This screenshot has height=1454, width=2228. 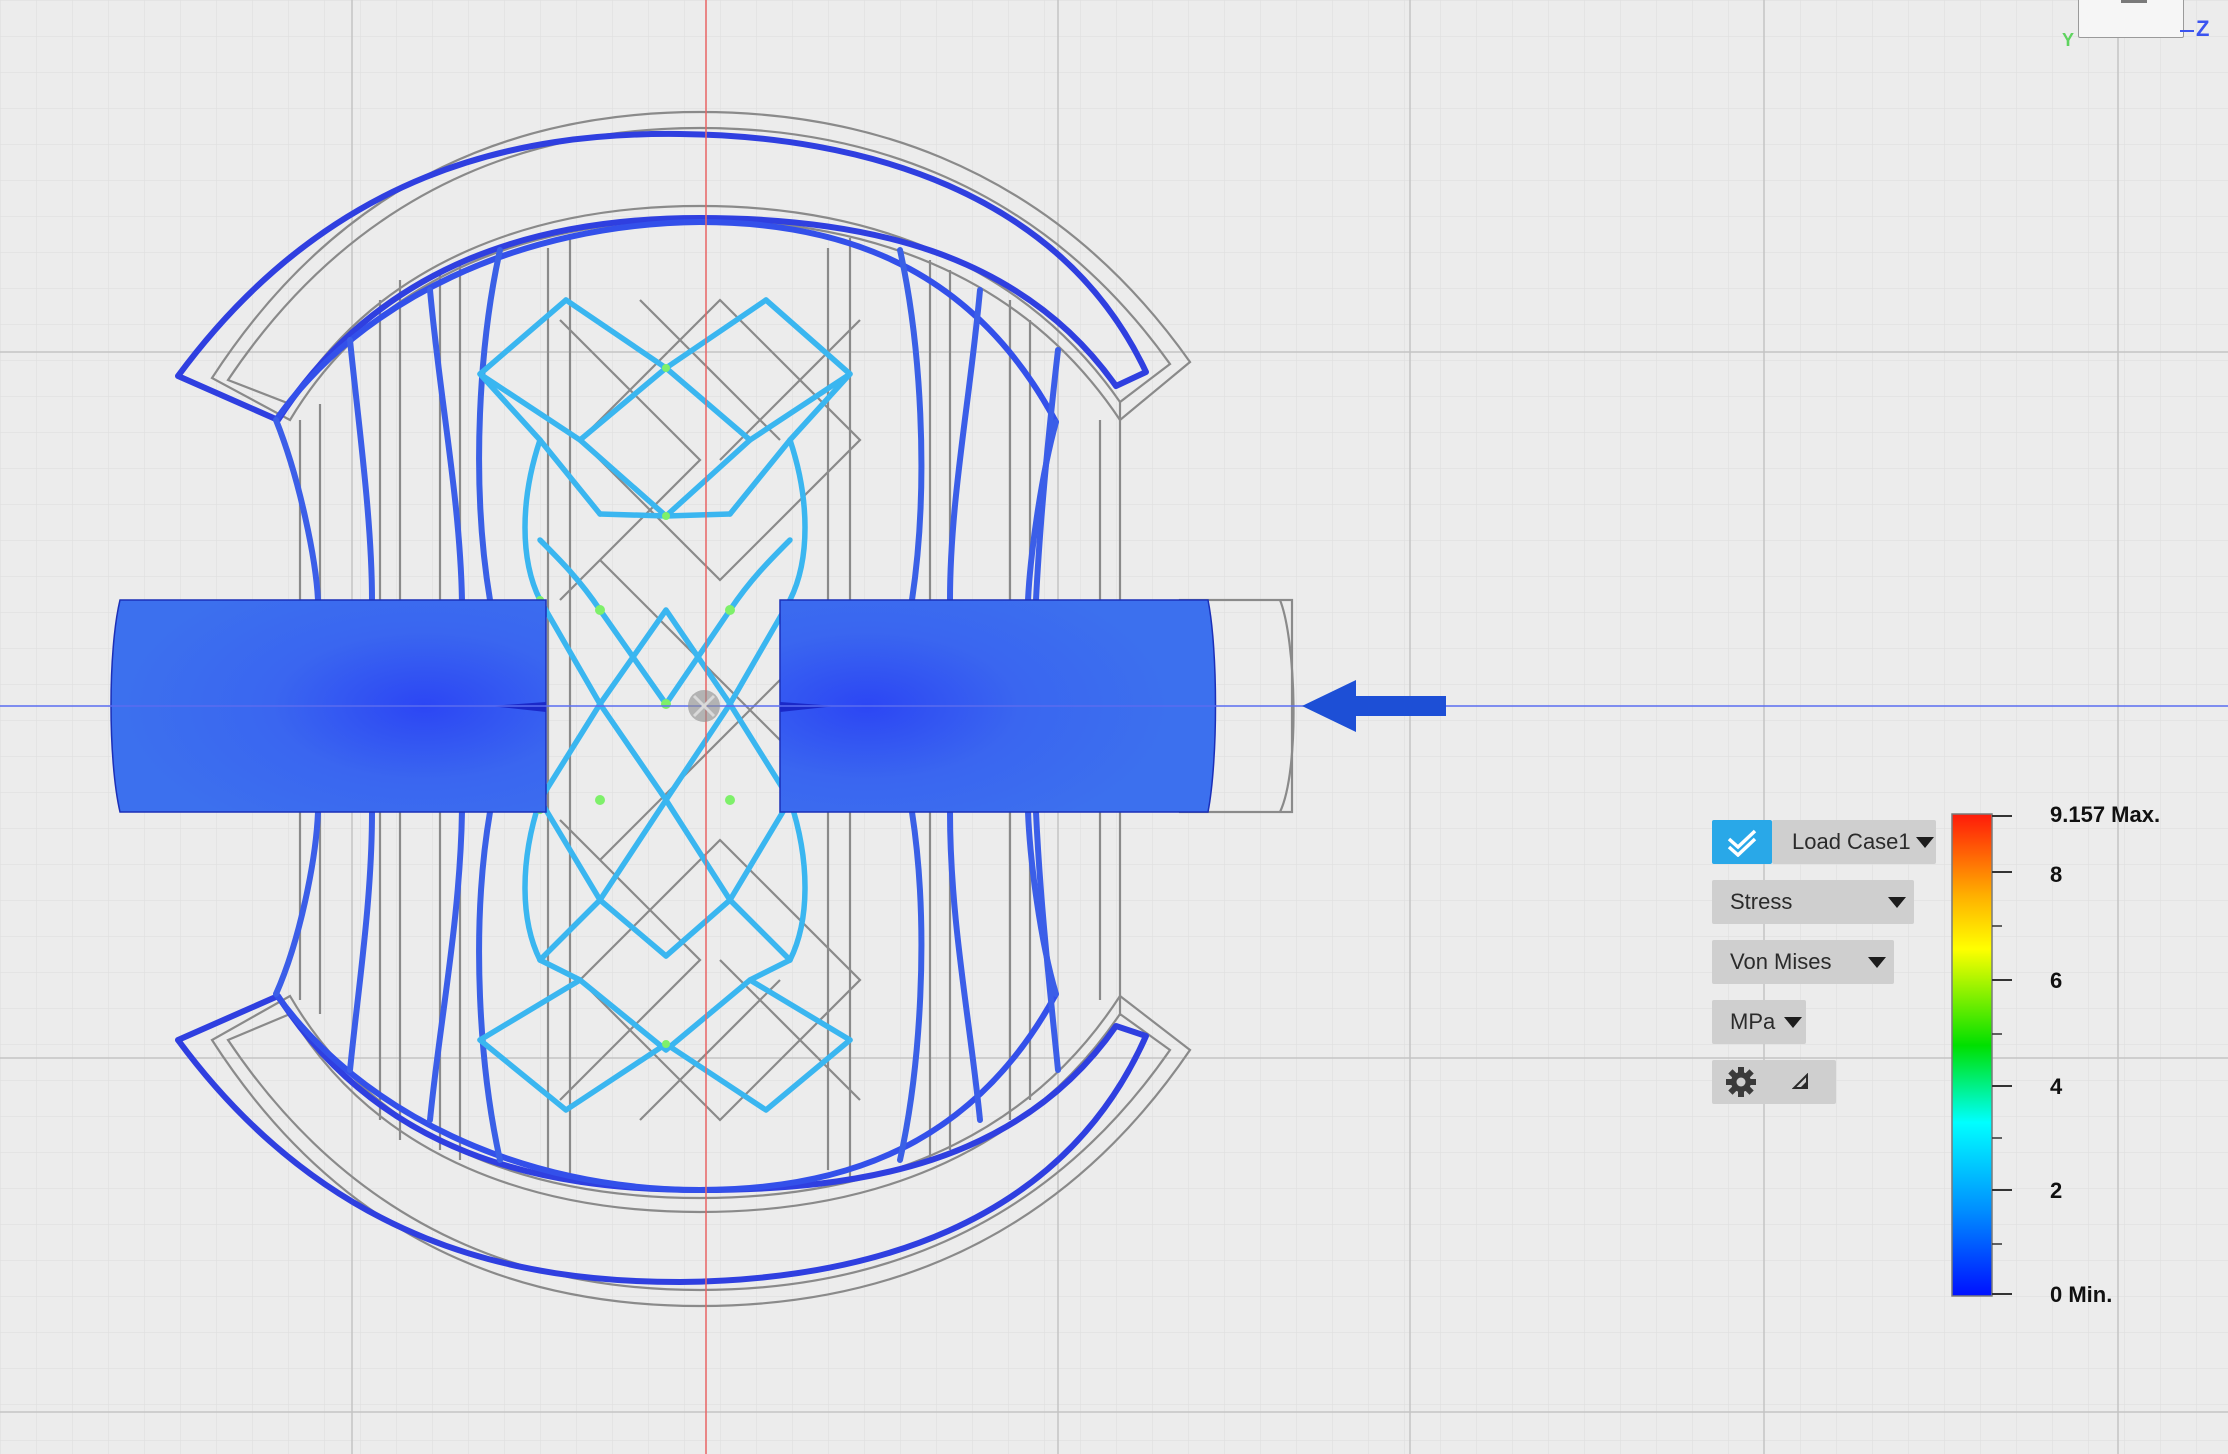 What do you see at coordinates (2081, 1294) in the screenshot?
I see `legend-min-label: 0 Min.` at bounding box center [2081, 1294].